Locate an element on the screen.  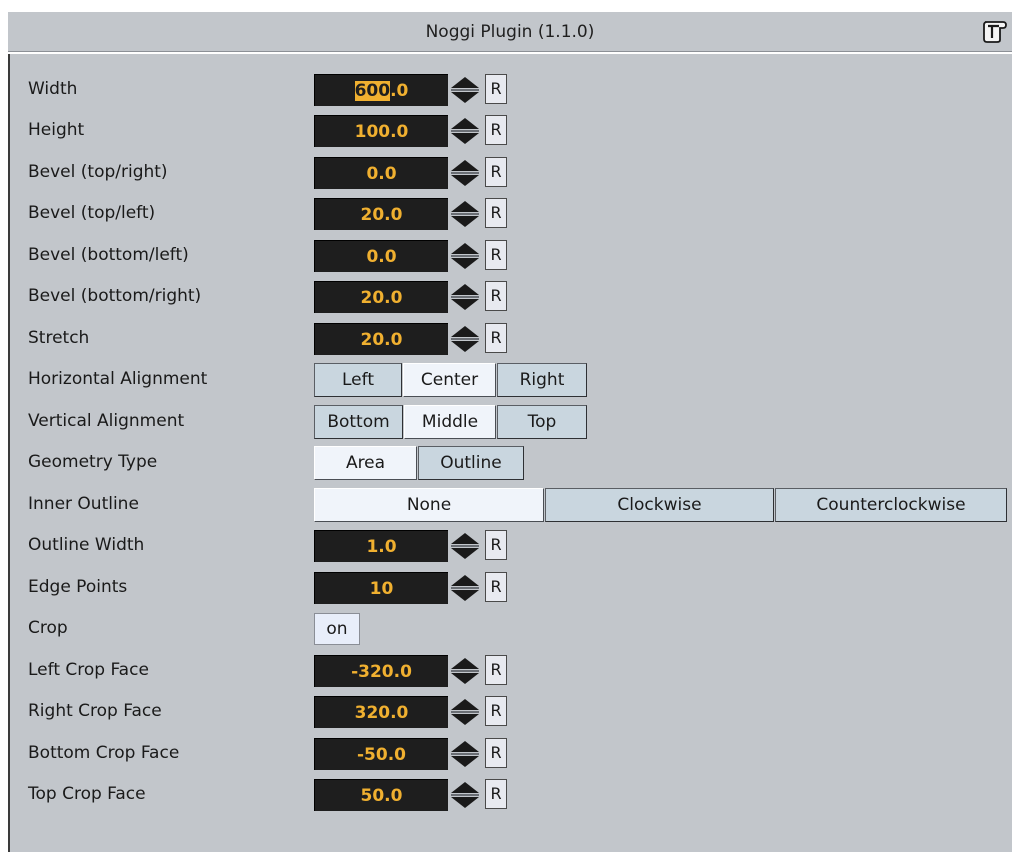
left-crop-face-reset-button: R is located at coordinates (496, 670).